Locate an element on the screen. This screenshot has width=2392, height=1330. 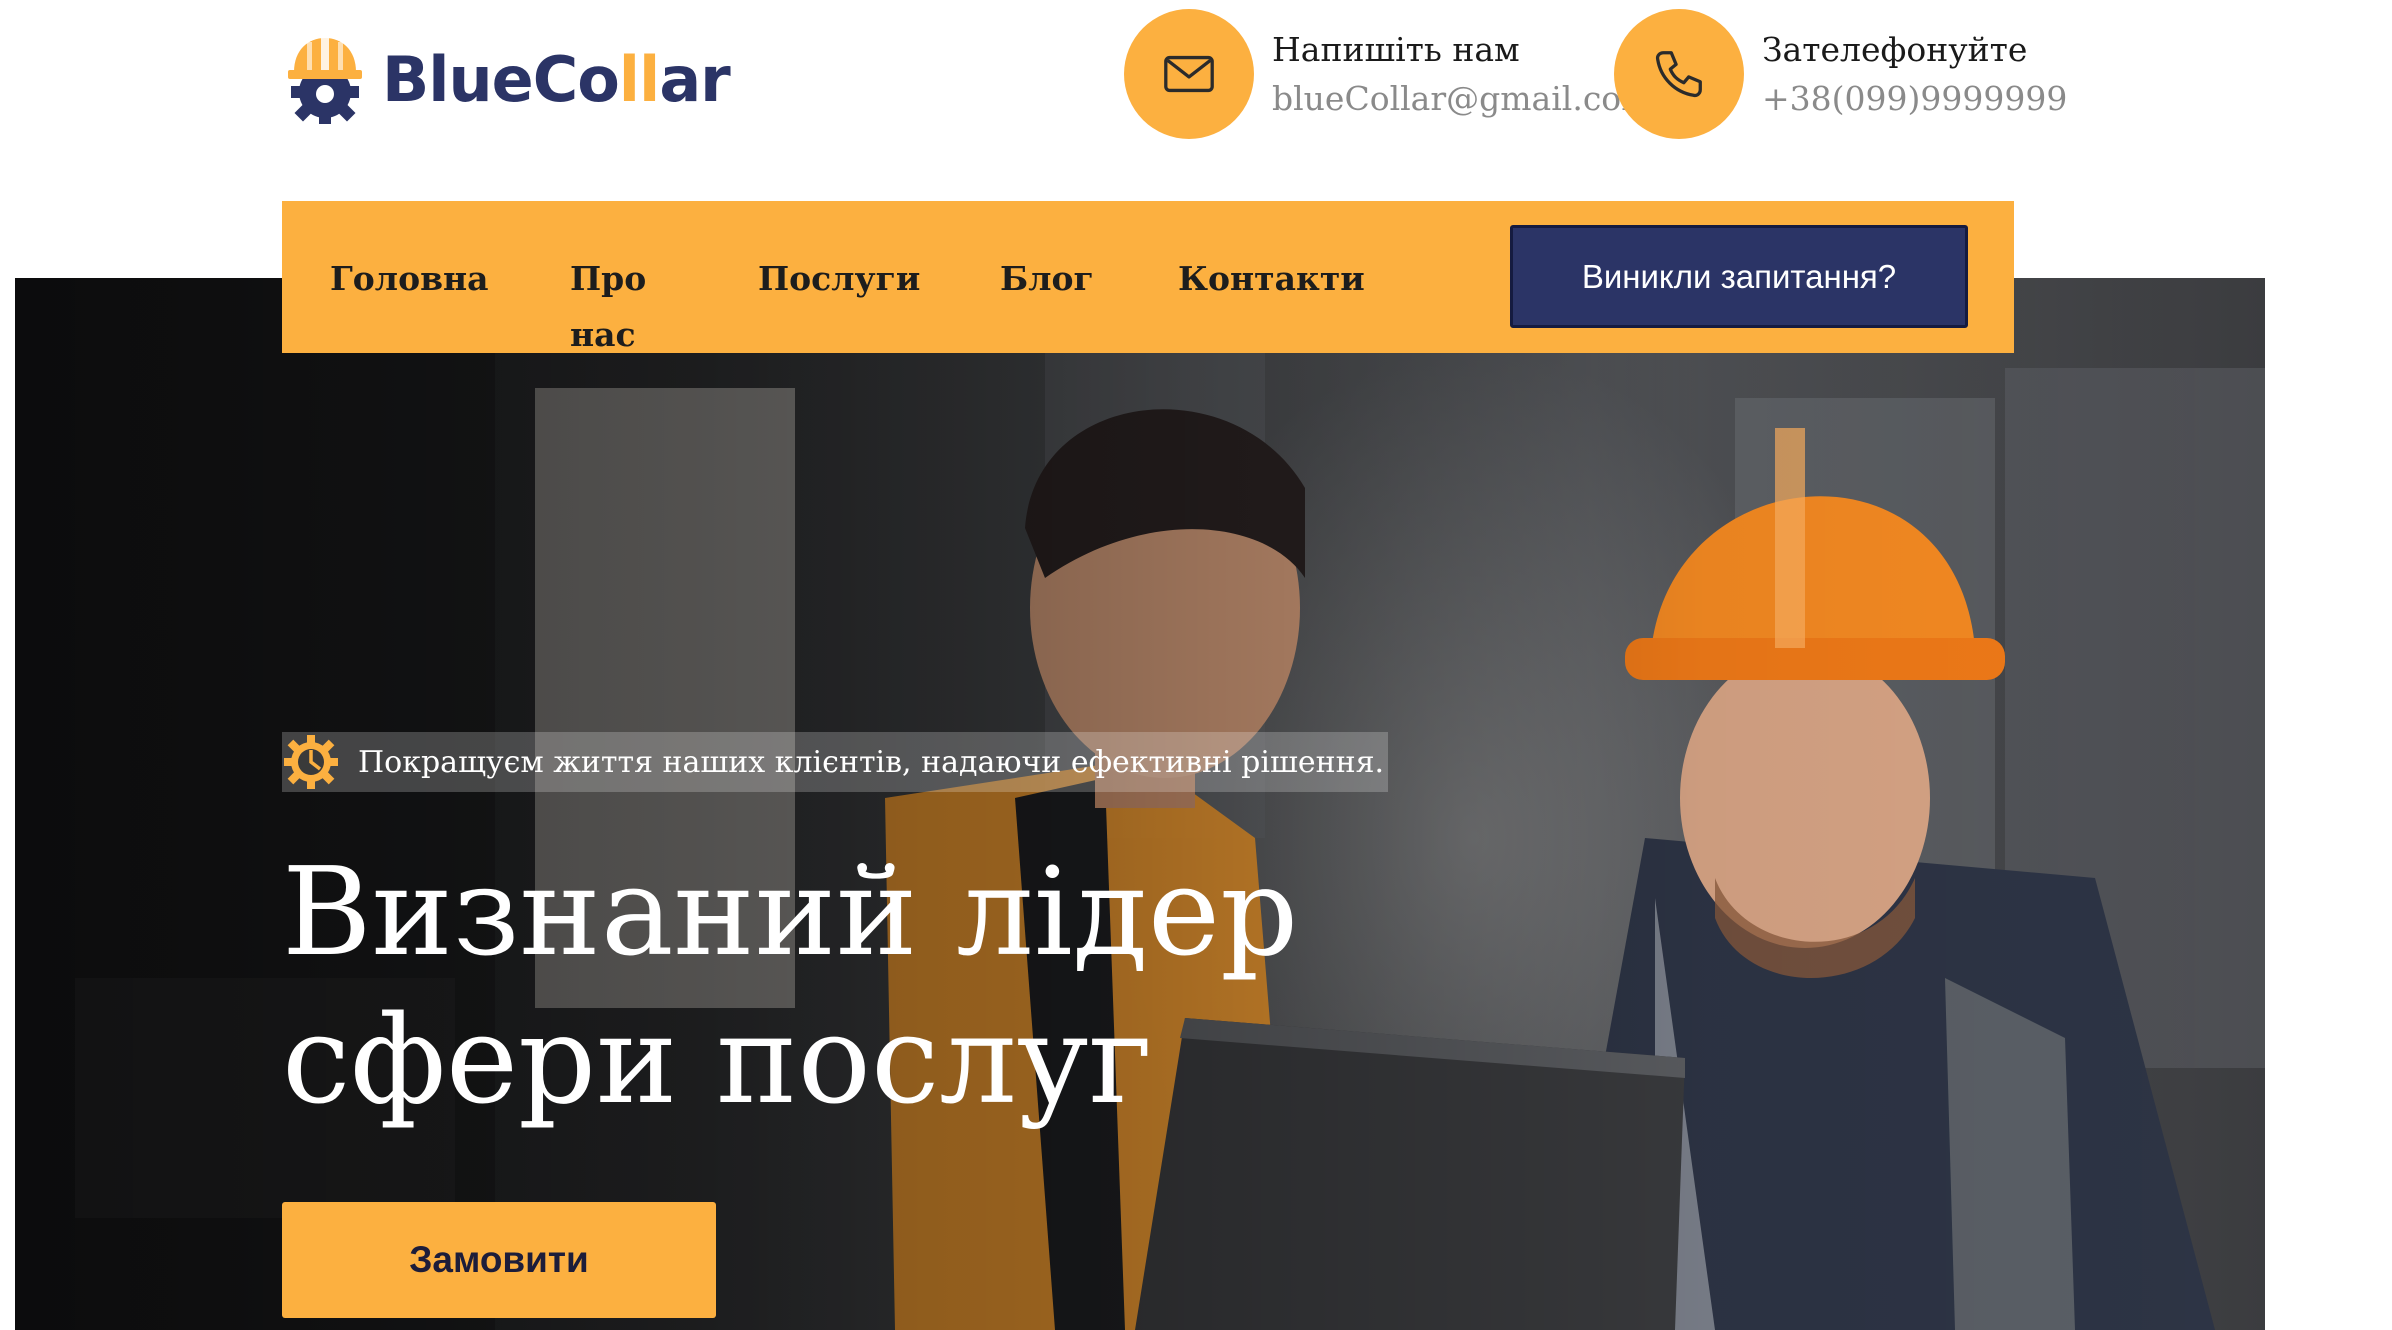
gear-hardhat-icon is located at coordinates (325, 80).